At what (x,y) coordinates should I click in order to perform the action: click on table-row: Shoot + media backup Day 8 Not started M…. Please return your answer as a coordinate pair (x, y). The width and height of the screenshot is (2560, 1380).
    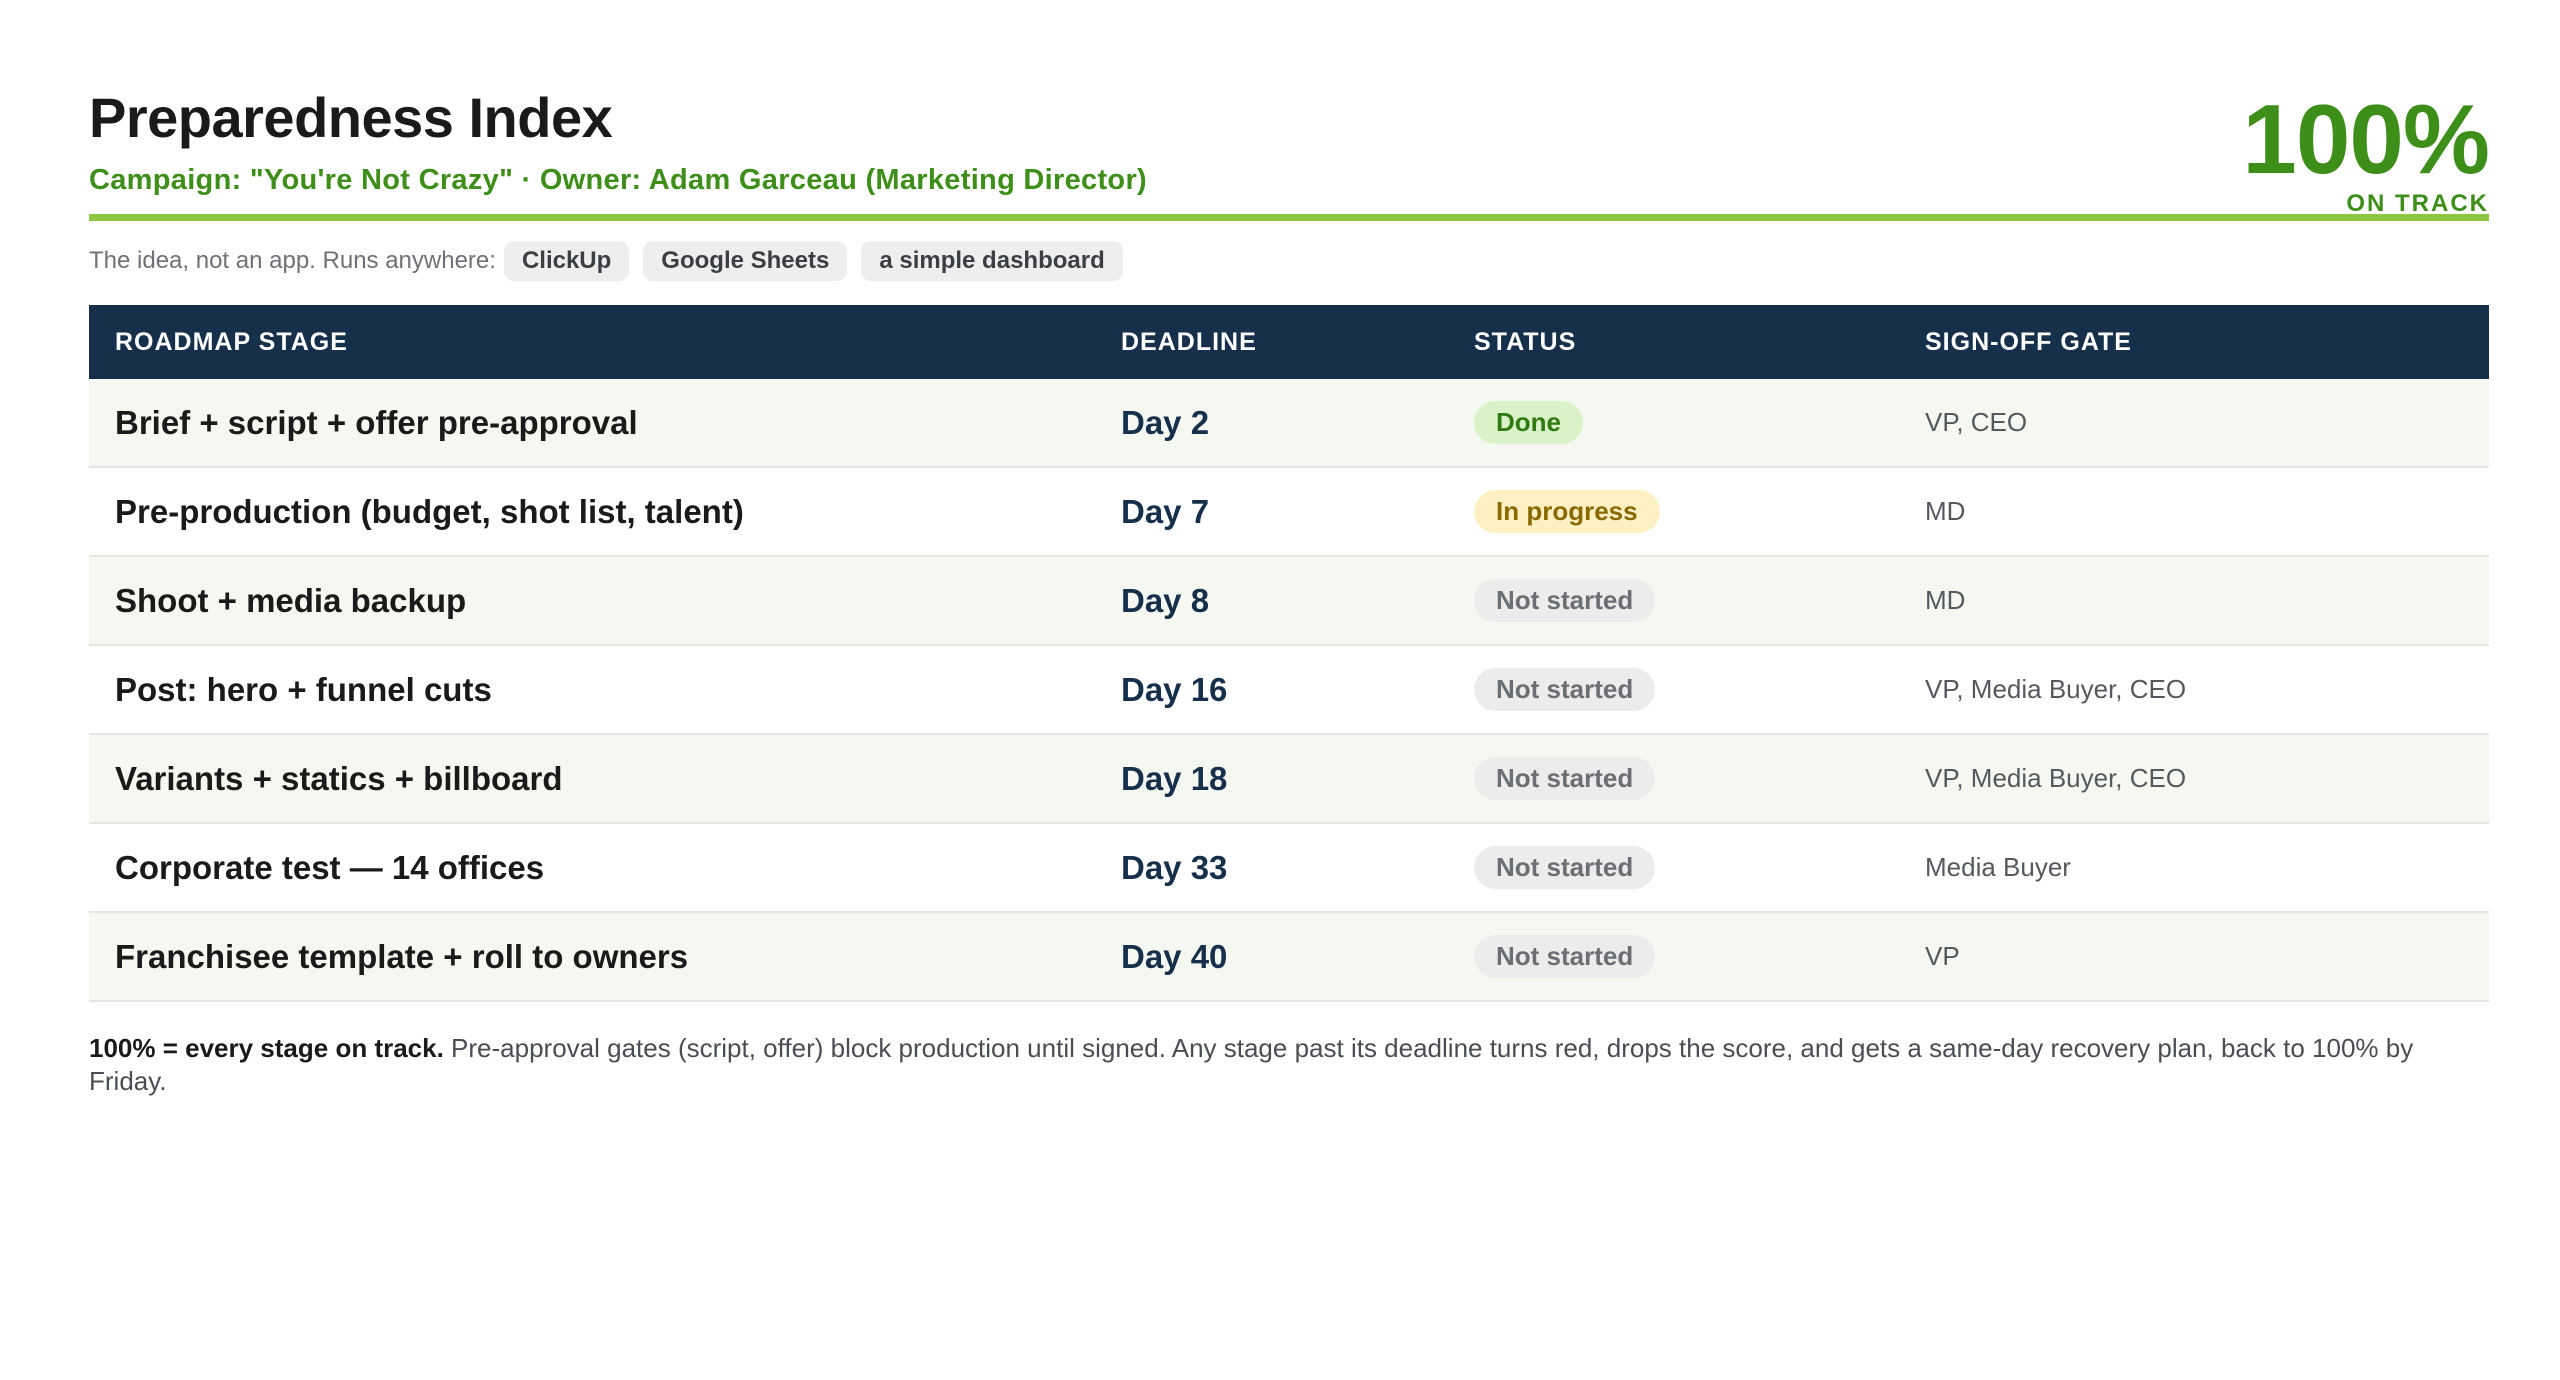
    Looking at the image, I should click on (1289, 601).